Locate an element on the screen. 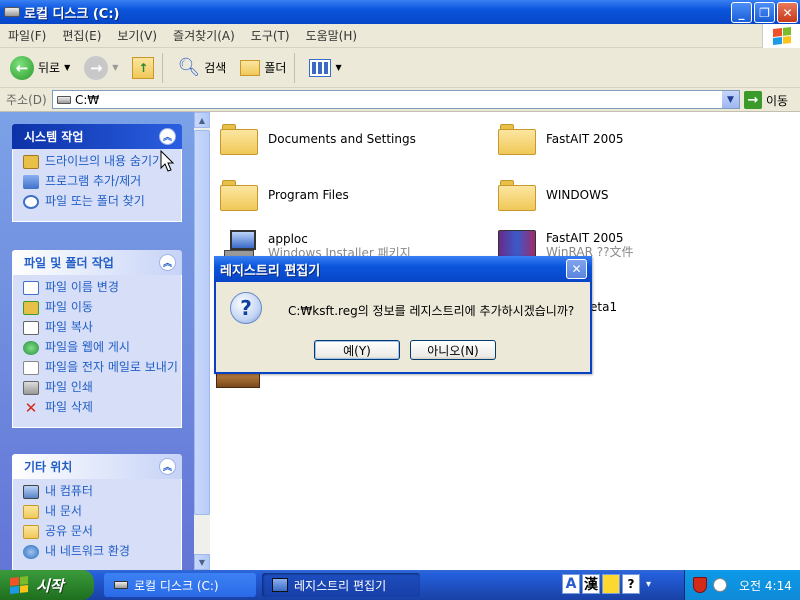  menu-view: 보기(V) is located at coordinates (137, 35).